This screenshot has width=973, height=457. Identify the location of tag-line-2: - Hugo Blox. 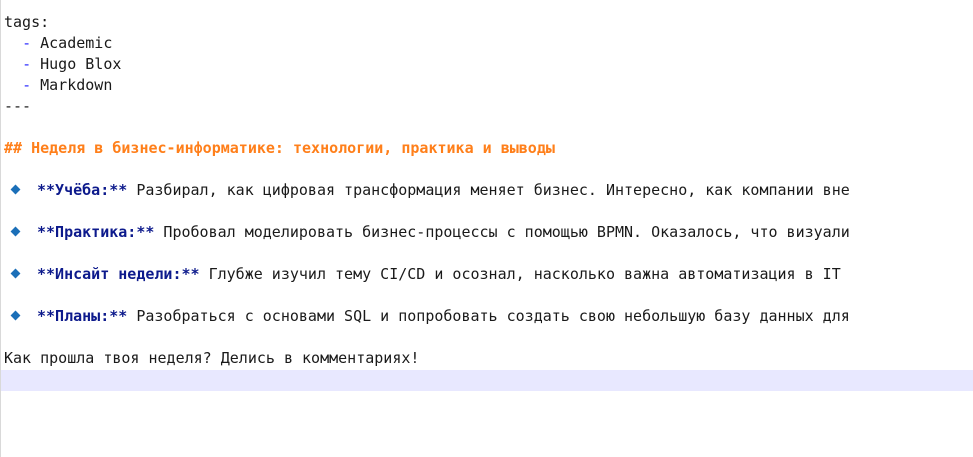
(62, 64).